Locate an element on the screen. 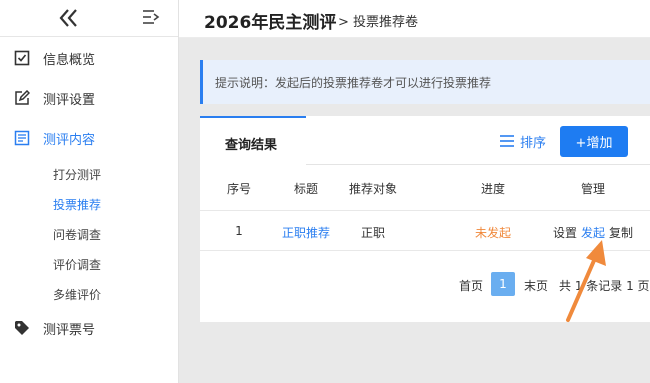 This screenshot has width=650, height=383. last-page-button: 末页 is located at coordinates (536, 285).